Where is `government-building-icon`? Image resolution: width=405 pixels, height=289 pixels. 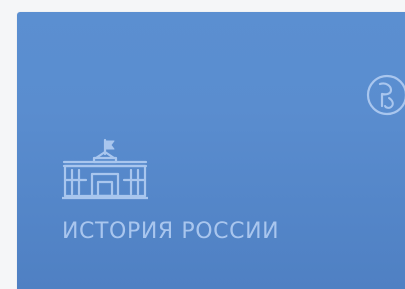
government-building-icon is located at coordinates (105, 169).